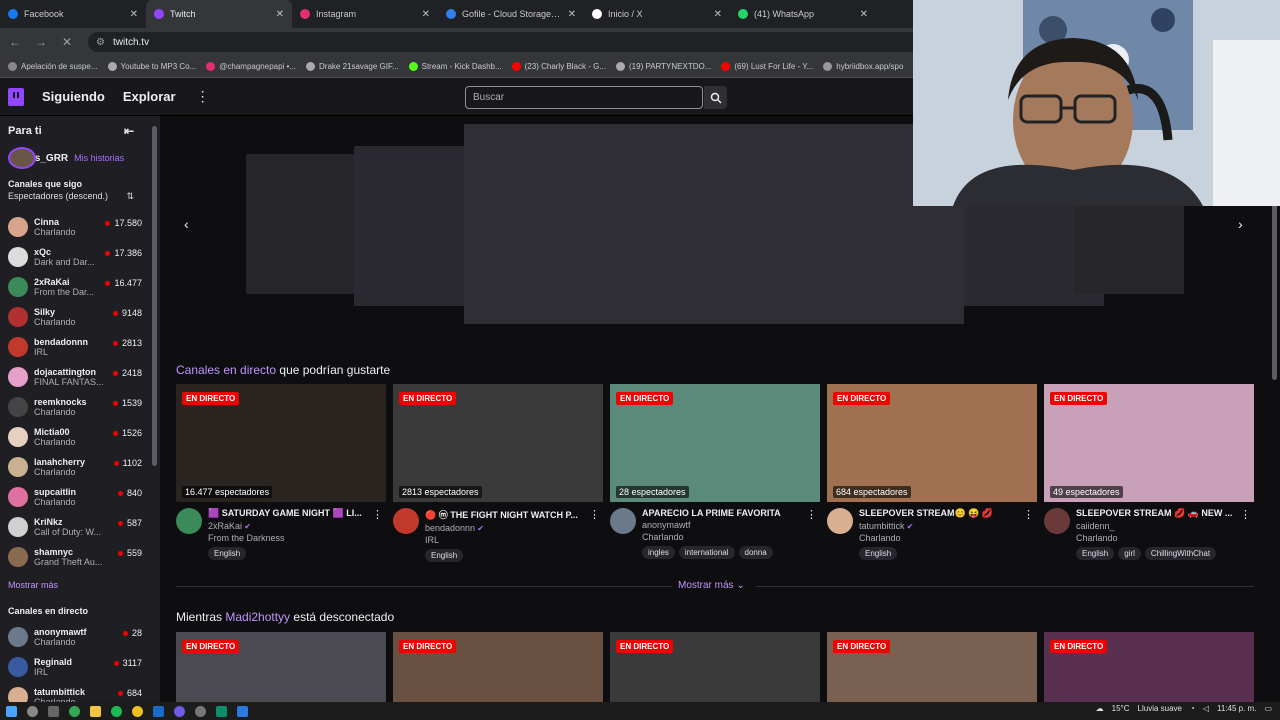 This screenshot has height=720, width=1280. What do you see at coordinates (149, 96) in the screenshot?
I see `browse-link: Explorar` at bounding box center [149, 96].